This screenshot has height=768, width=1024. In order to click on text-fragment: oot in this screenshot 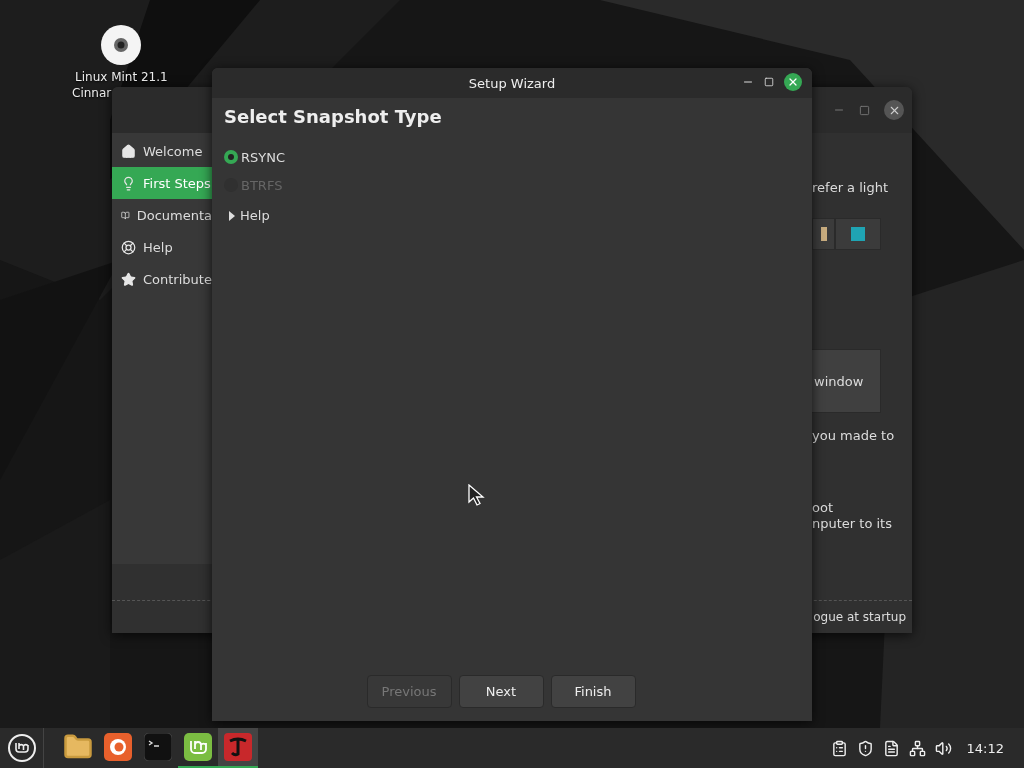, I will do `click(823, 508)`.